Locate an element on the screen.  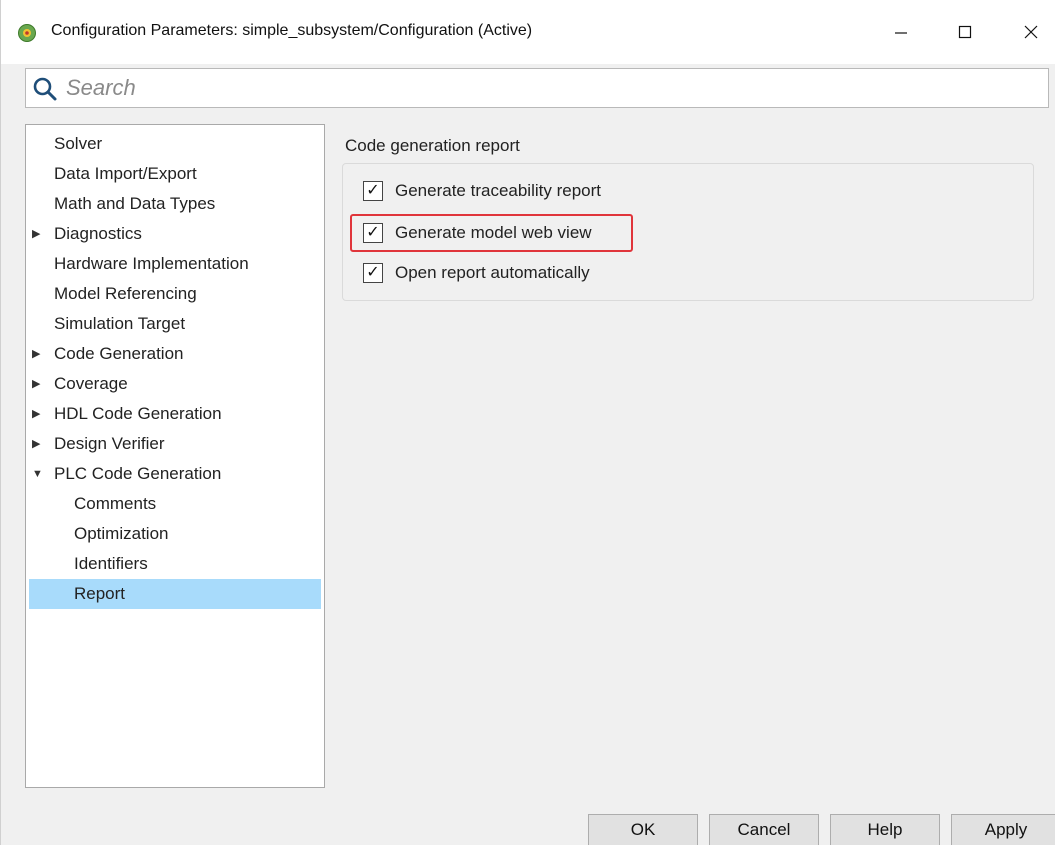
option-generate-traceability-report: ✓ Generate traceability report is located at coordinates (482, 191).